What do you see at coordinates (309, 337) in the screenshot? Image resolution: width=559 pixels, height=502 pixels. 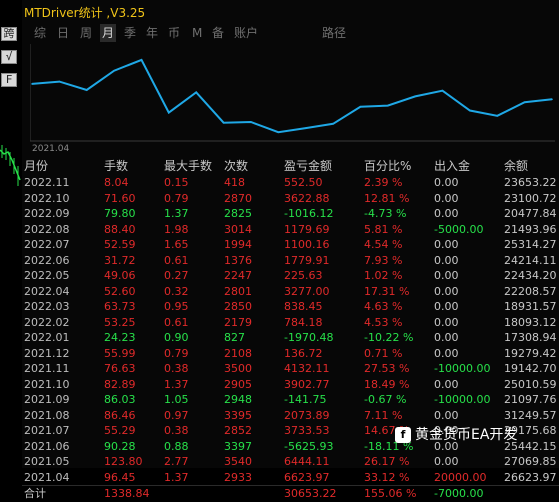 I see `row-pnl: -1970.48` at bounding box center [309, 337].